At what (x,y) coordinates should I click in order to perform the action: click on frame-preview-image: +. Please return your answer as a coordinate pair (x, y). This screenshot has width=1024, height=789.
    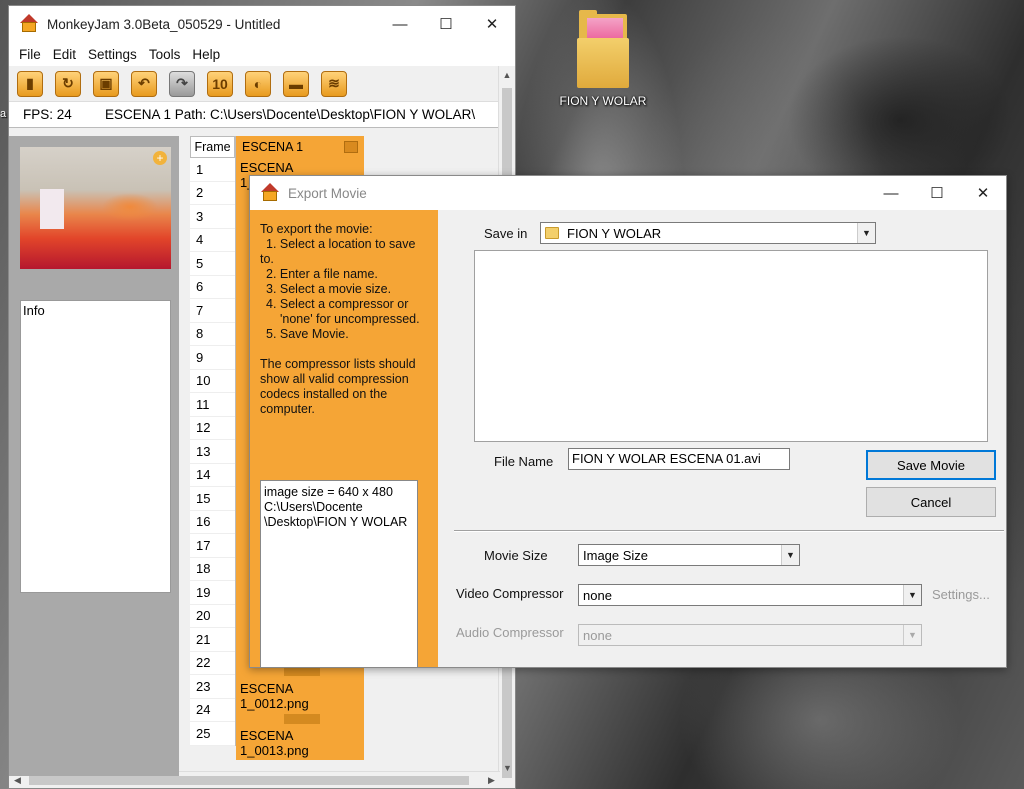
    Looking at the image, I should click on (95, 208).